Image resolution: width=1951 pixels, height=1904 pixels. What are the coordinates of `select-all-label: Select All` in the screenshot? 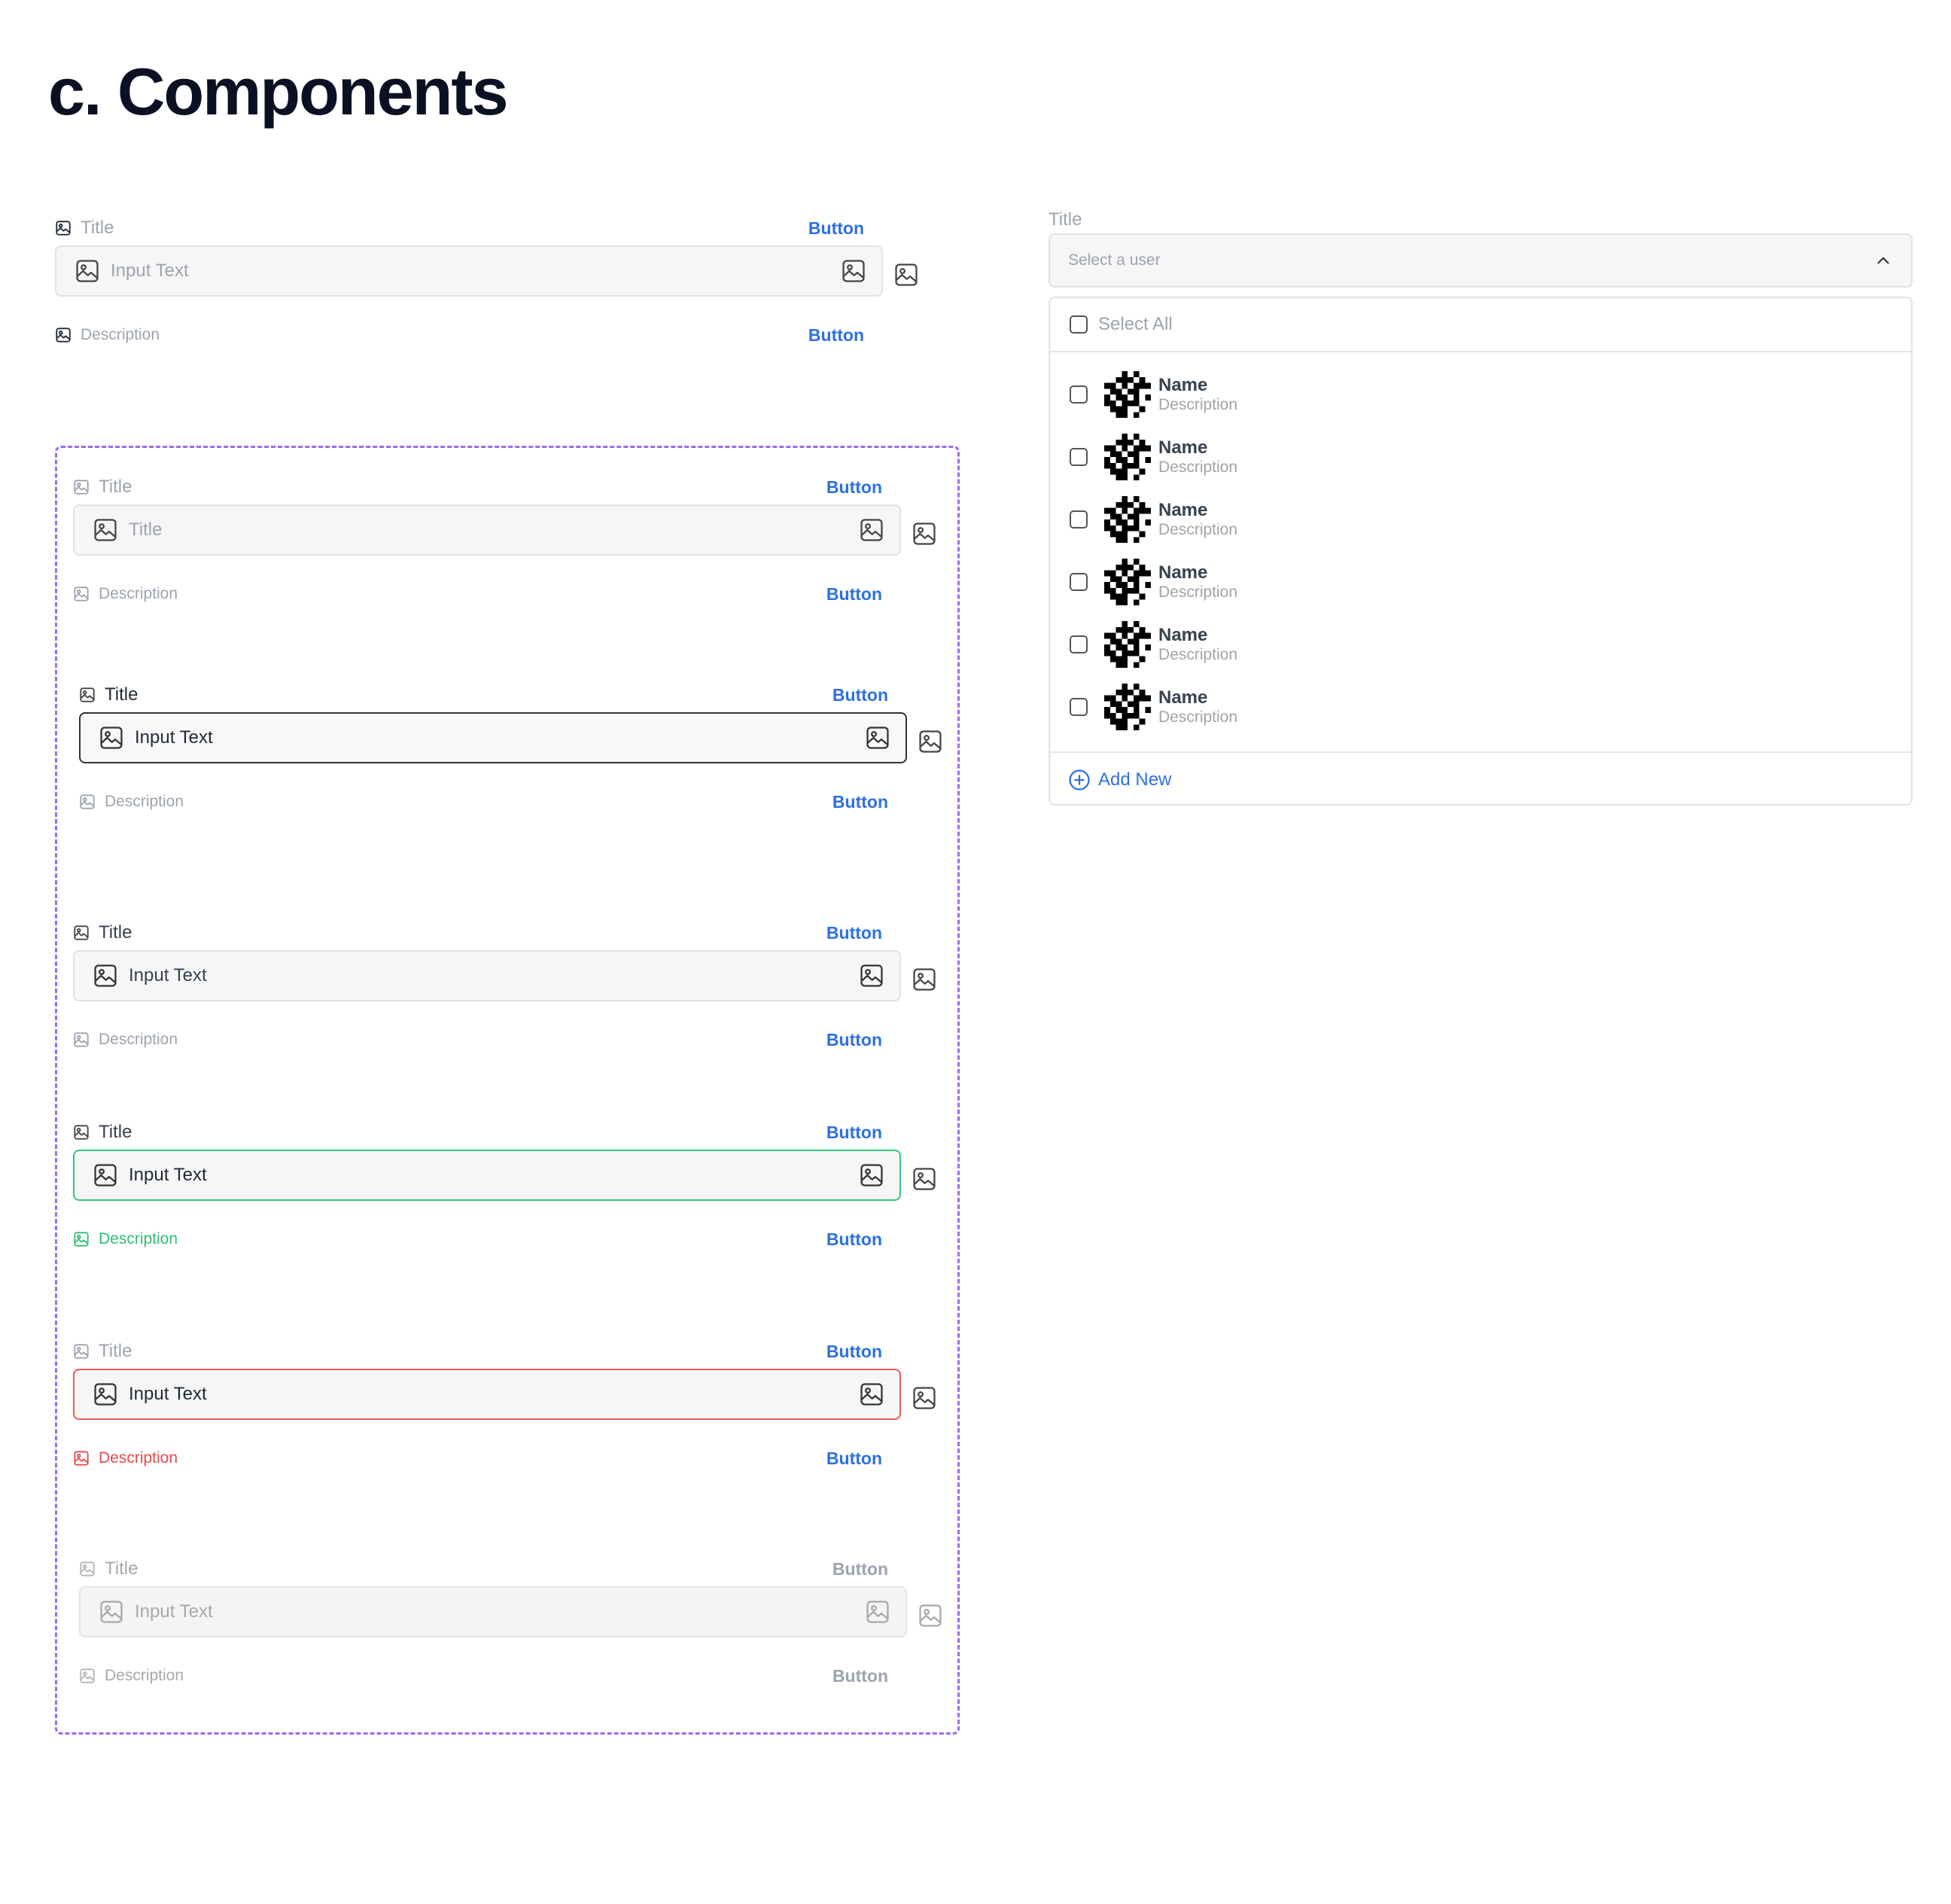 It's located at (1136, 324).